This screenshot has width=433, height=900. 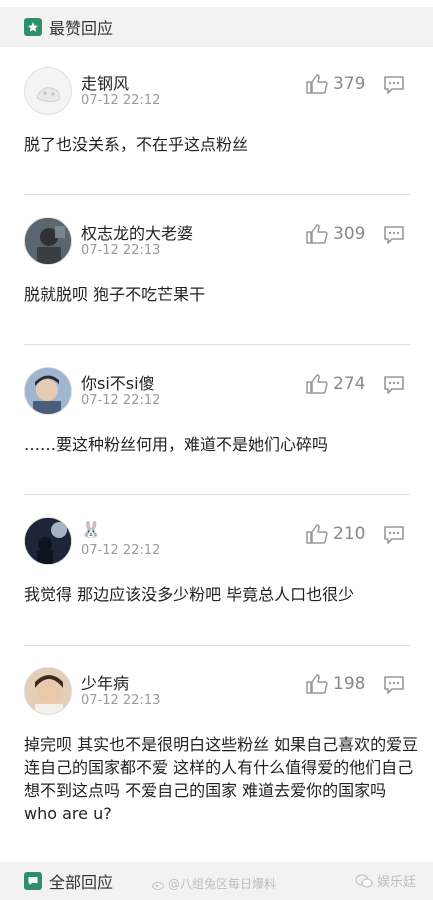 What do you see at coordinates (216, 27) in the screenshot?
I see `top-comments-header: 最赞回应` at bounding box center [216, 27].